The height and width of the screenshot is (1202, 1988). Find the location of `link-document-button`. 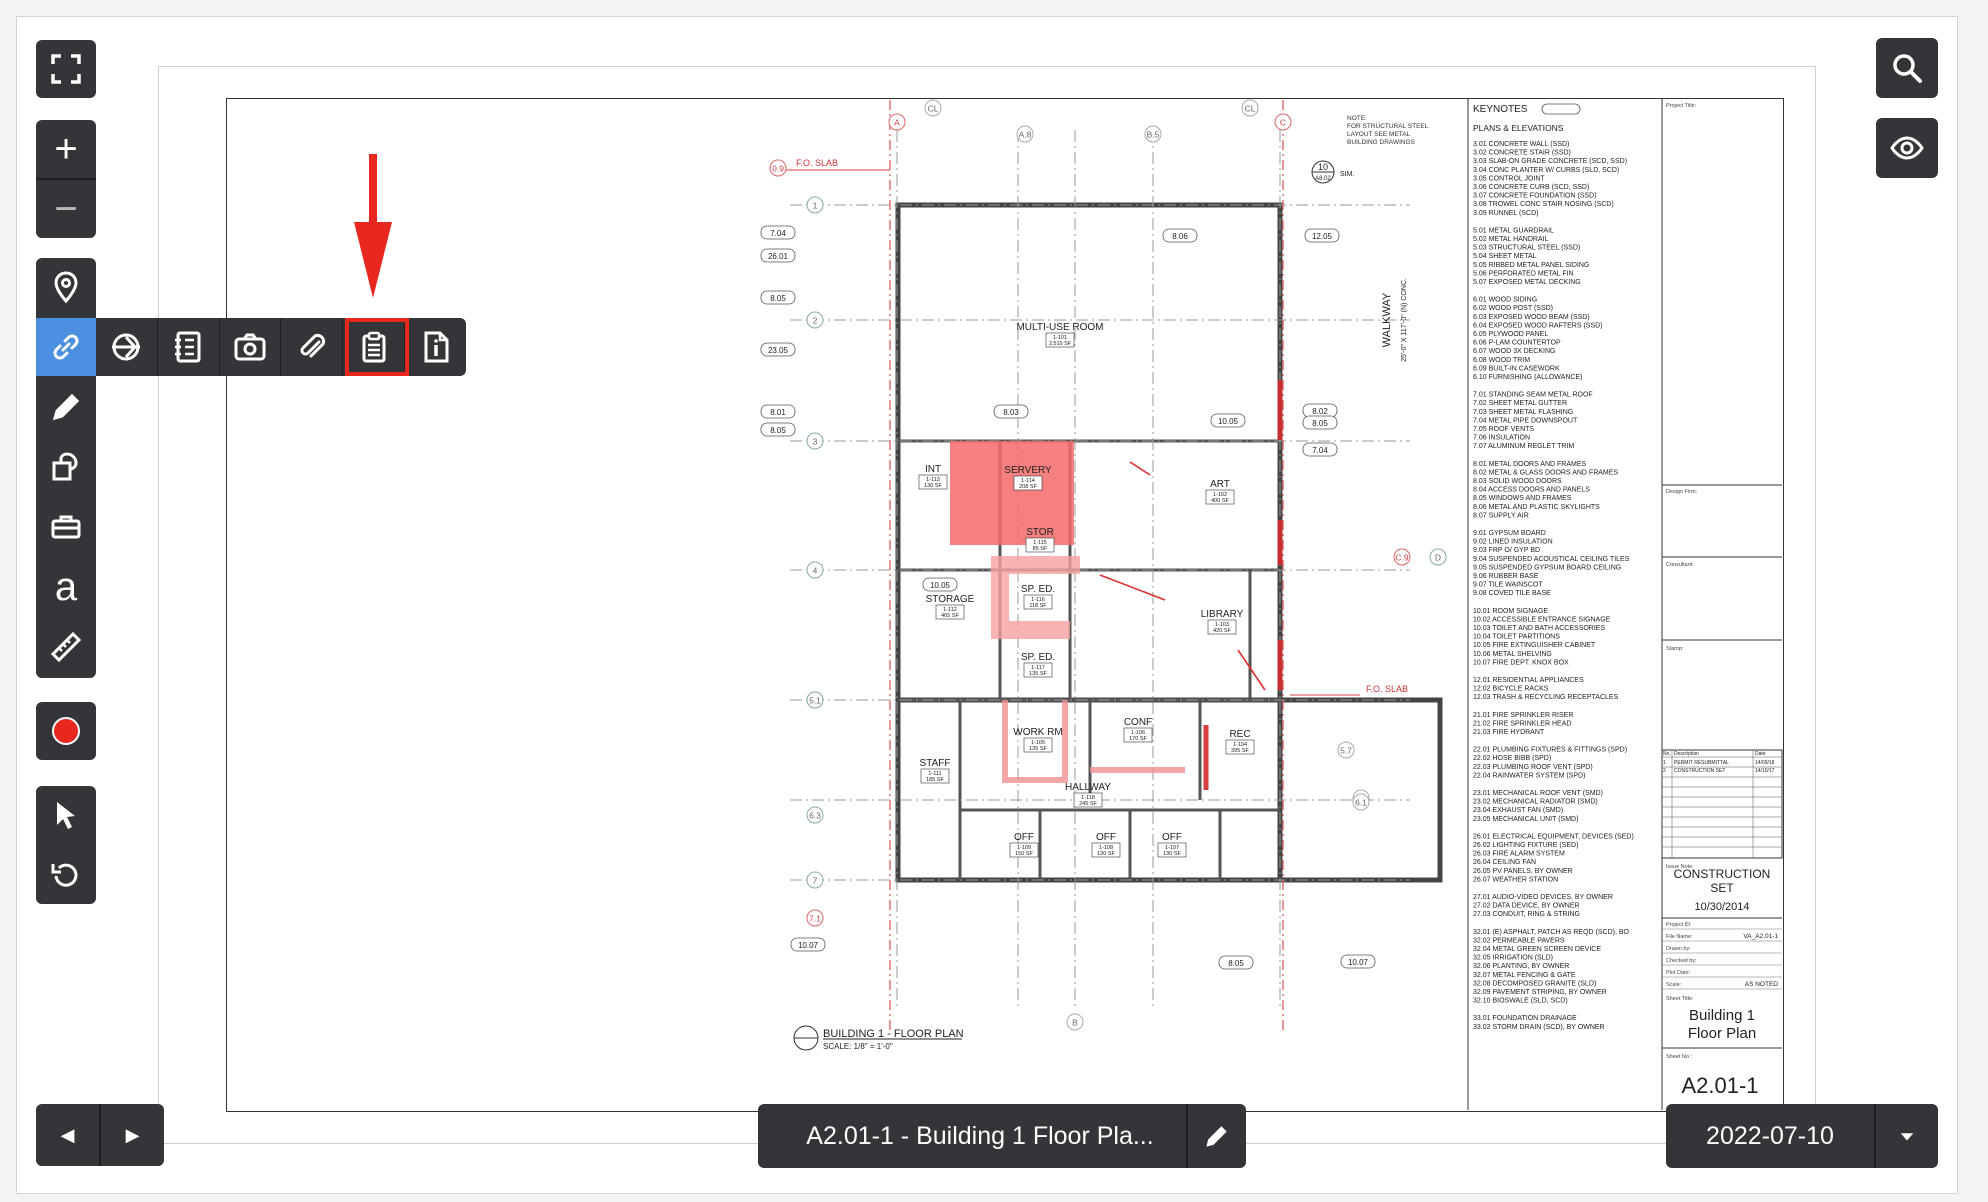

link-document-button is located at coordinates (189, 347).